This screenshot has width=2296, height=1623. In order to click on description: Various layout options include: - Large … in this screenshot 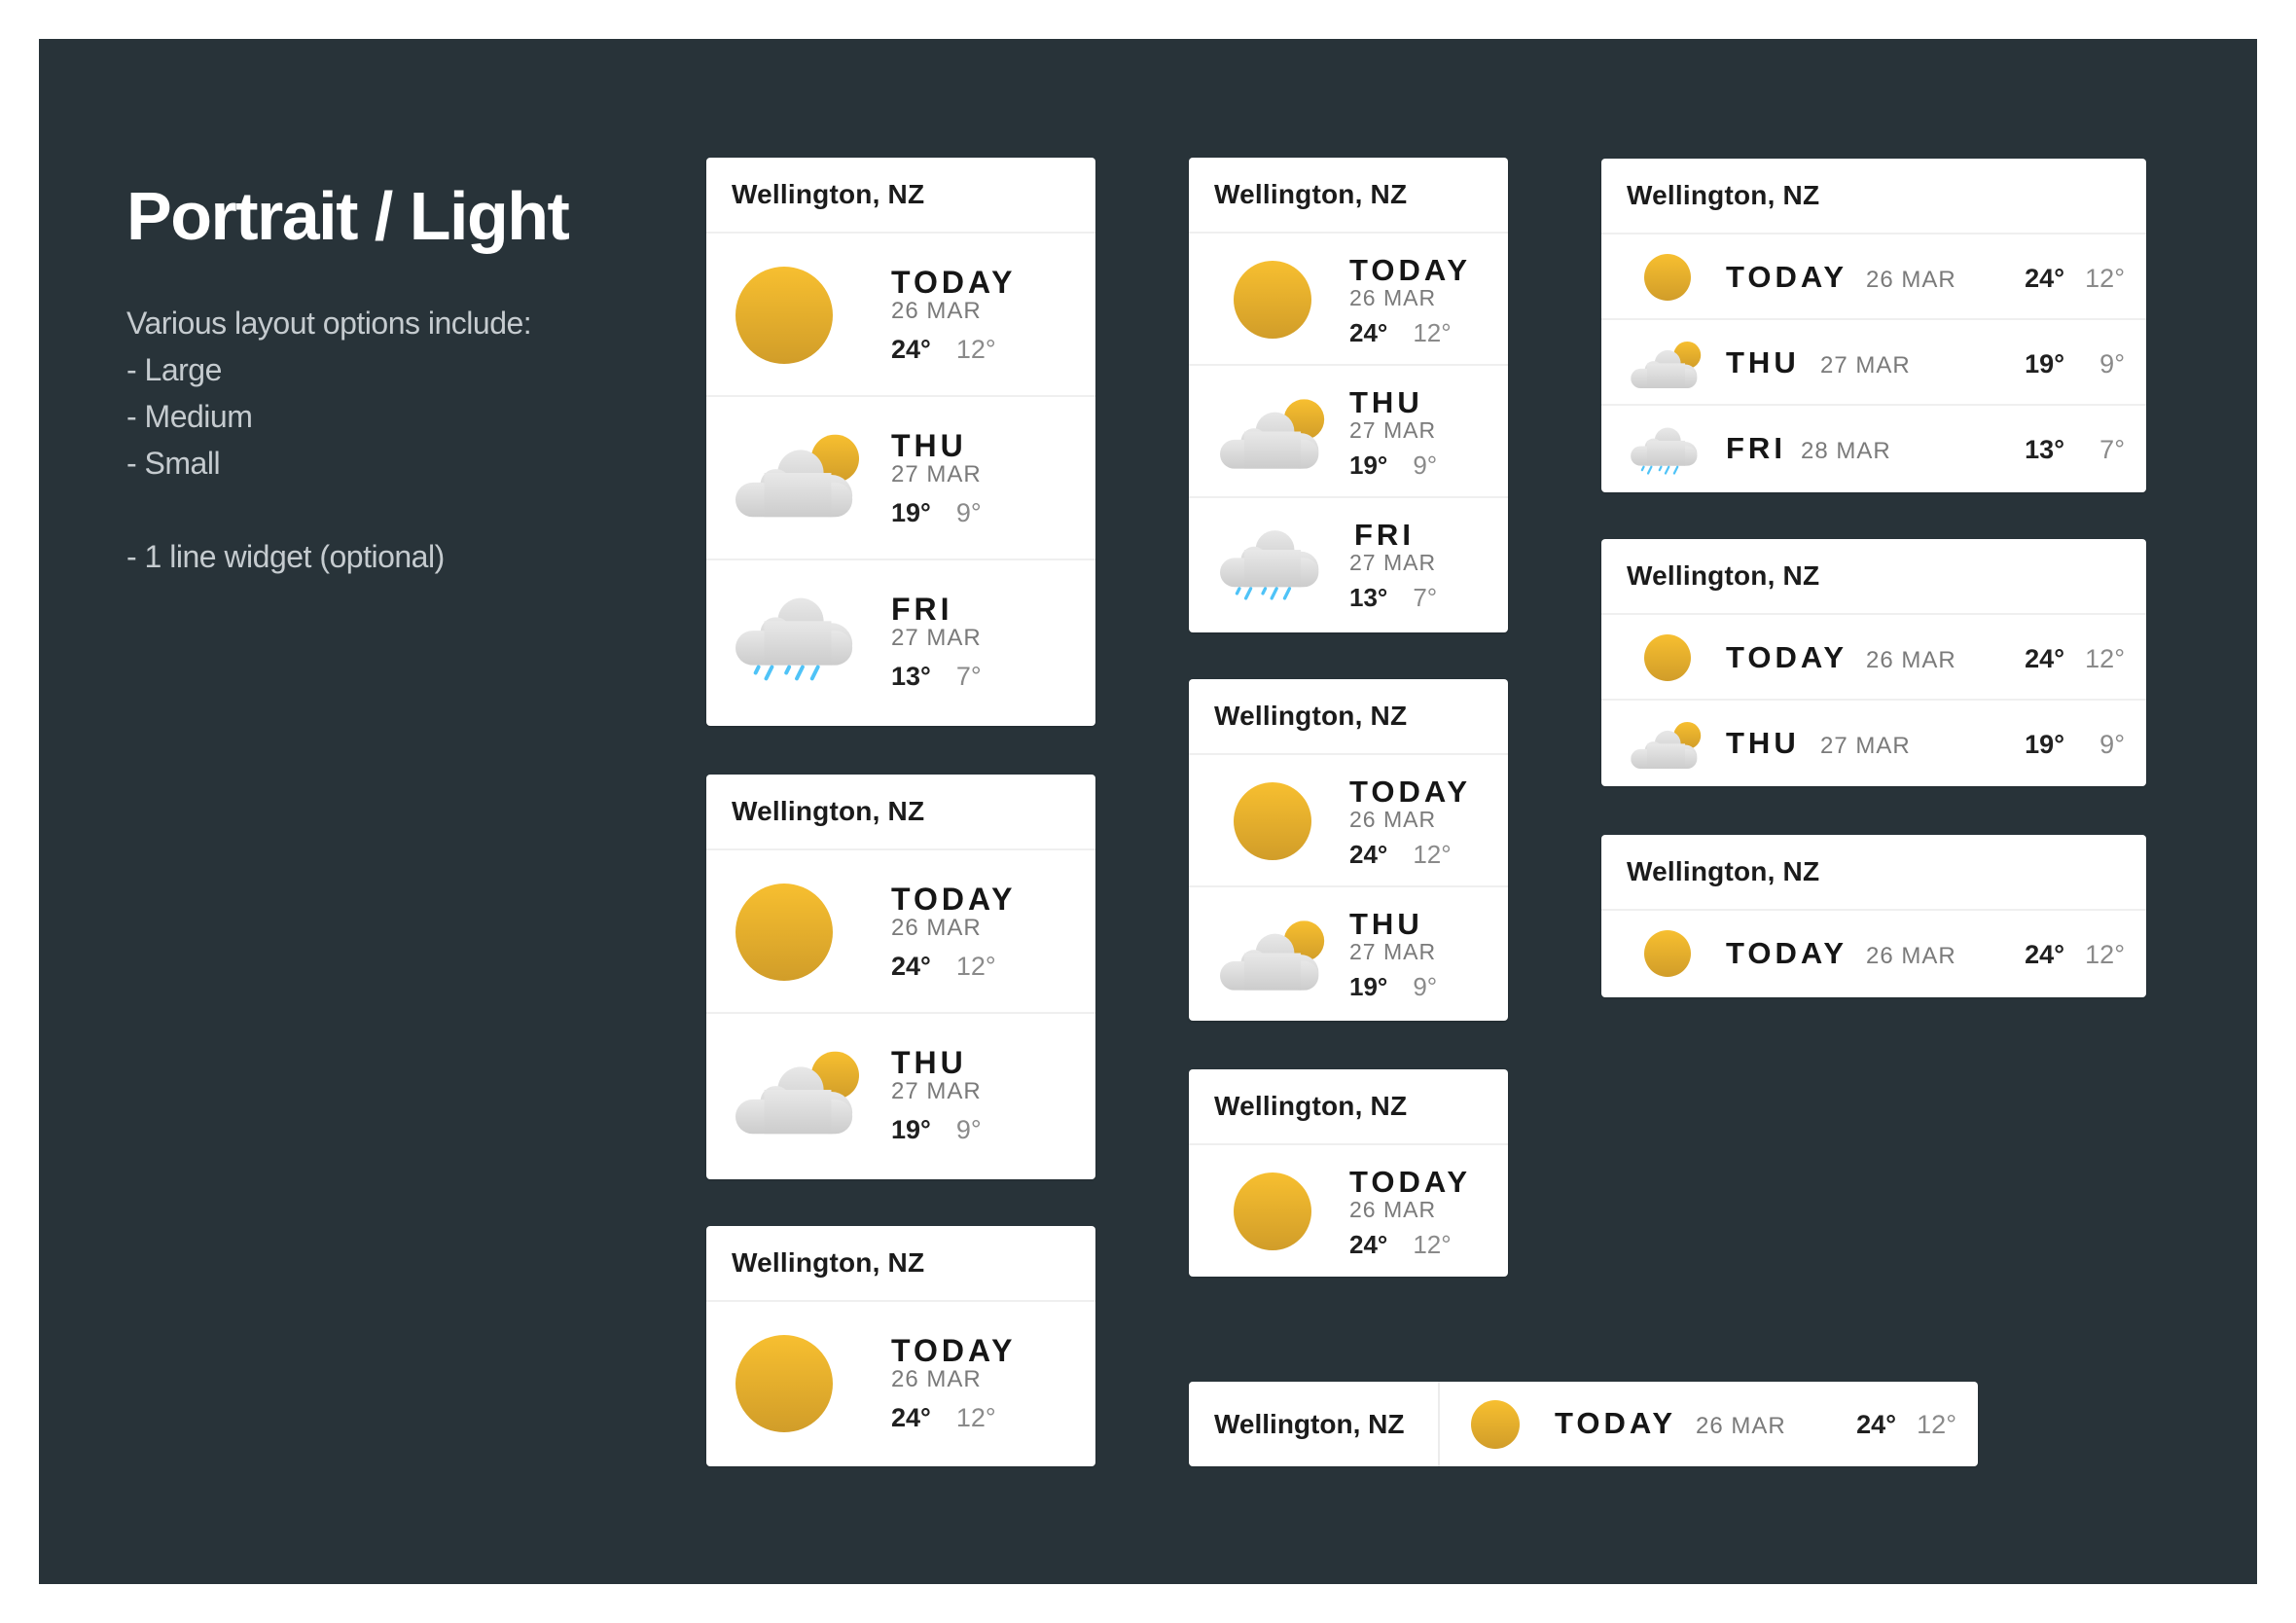, I will do `click(379, 440)`.